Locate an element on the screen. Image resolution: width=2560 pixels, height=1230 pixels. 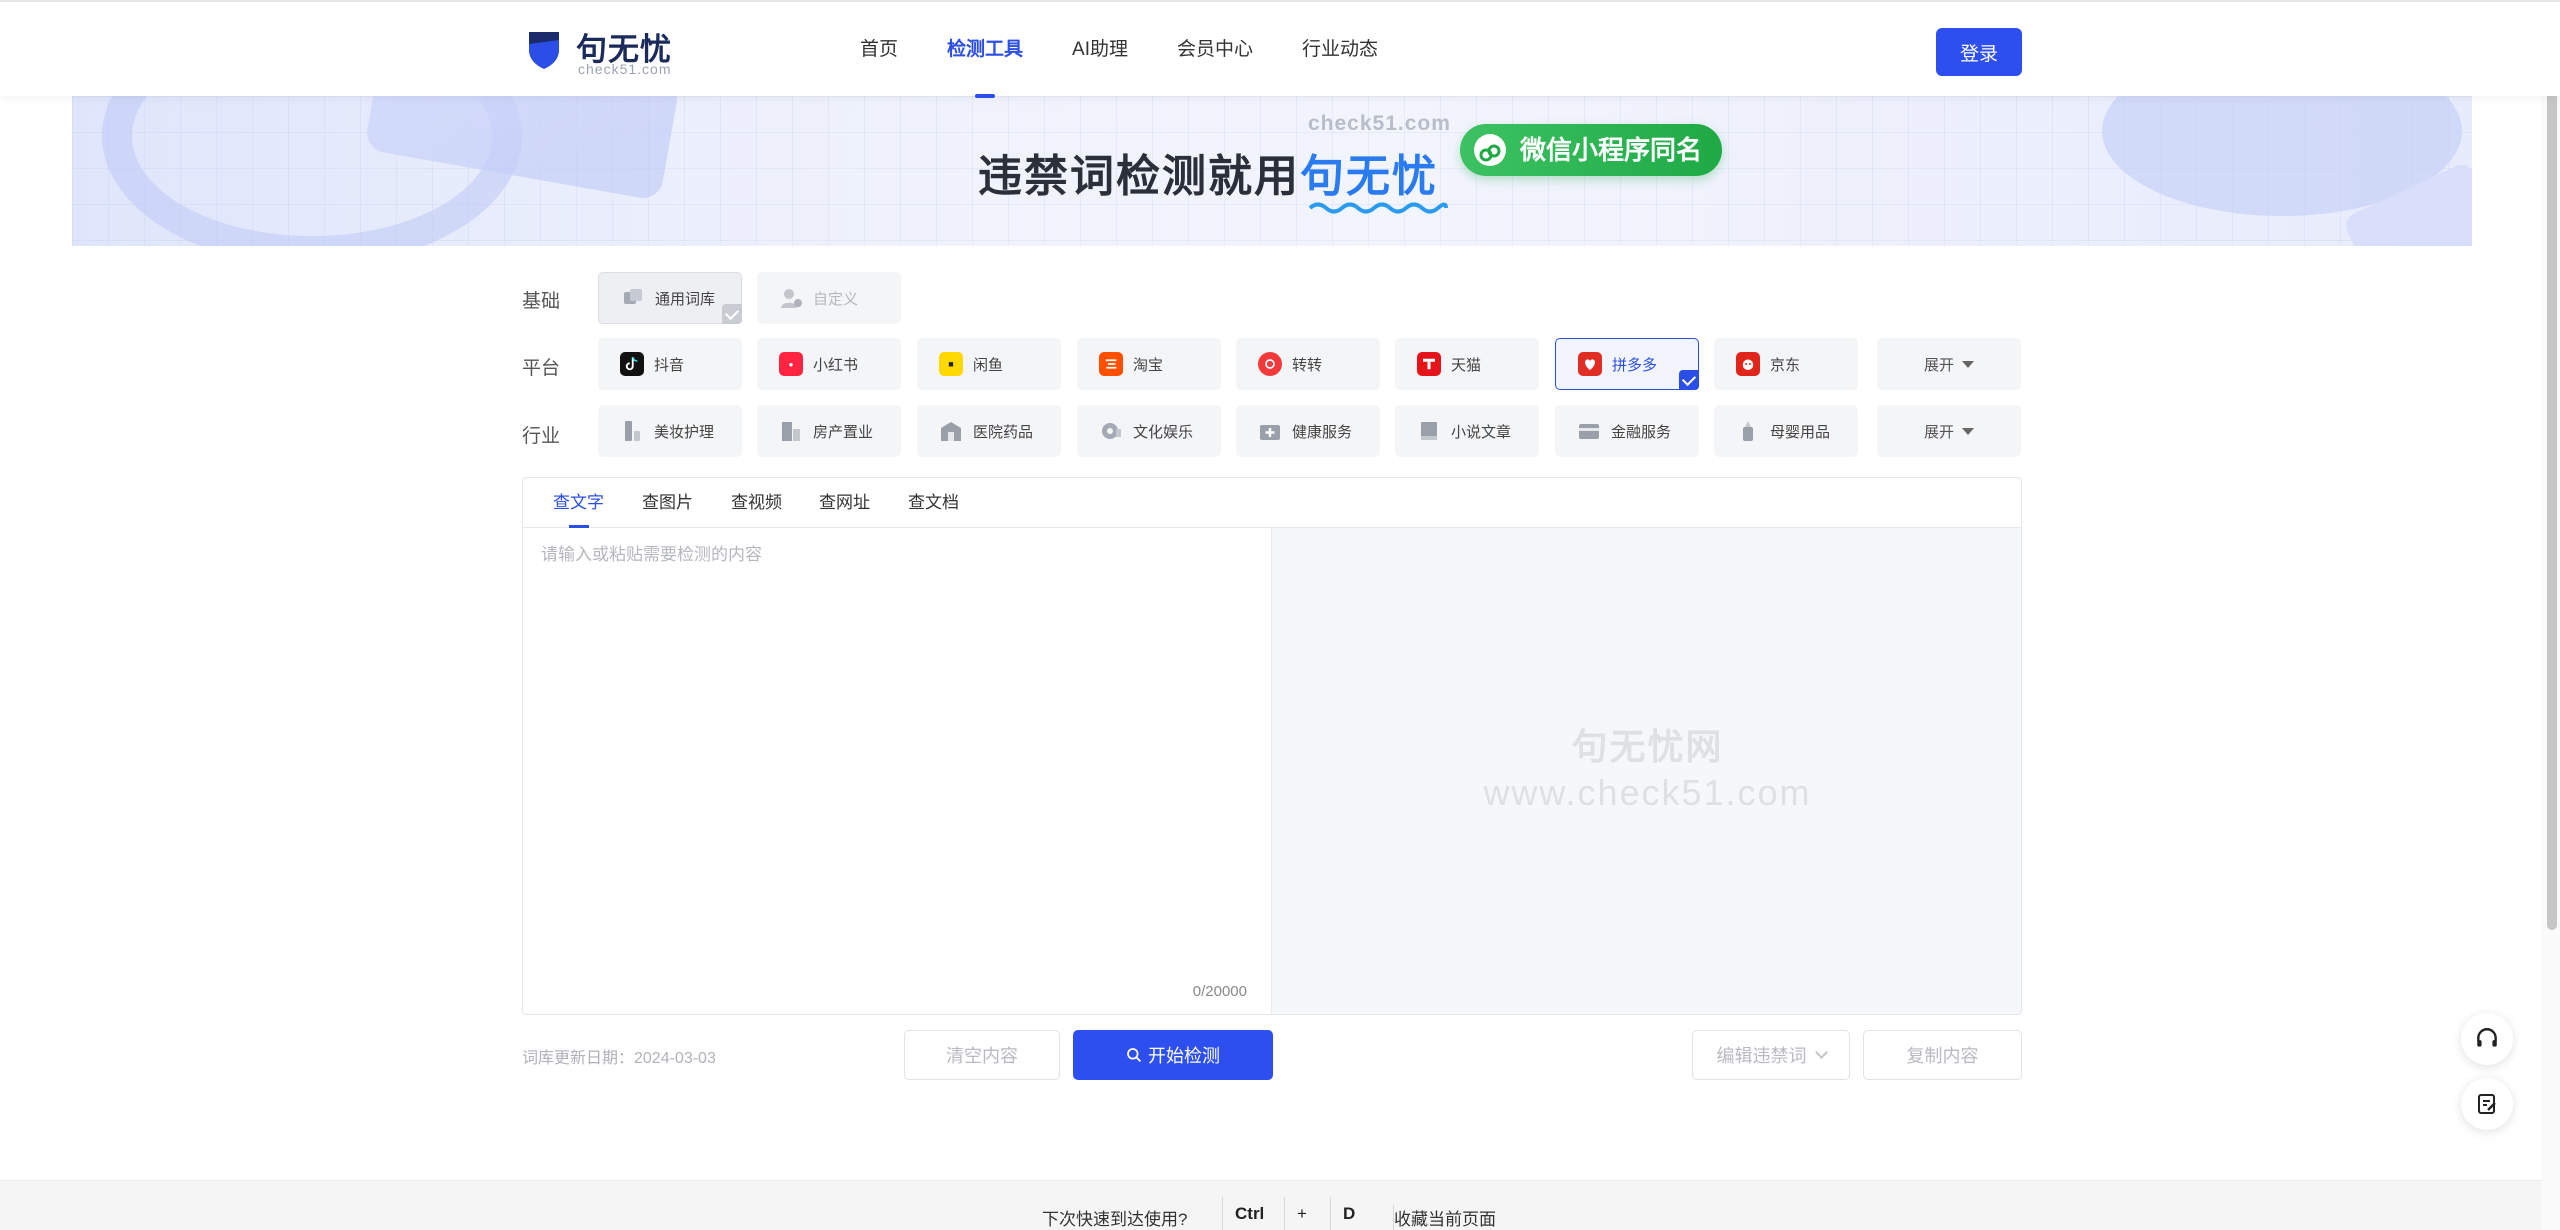
card-icon is located at coordinates (1589, 431).